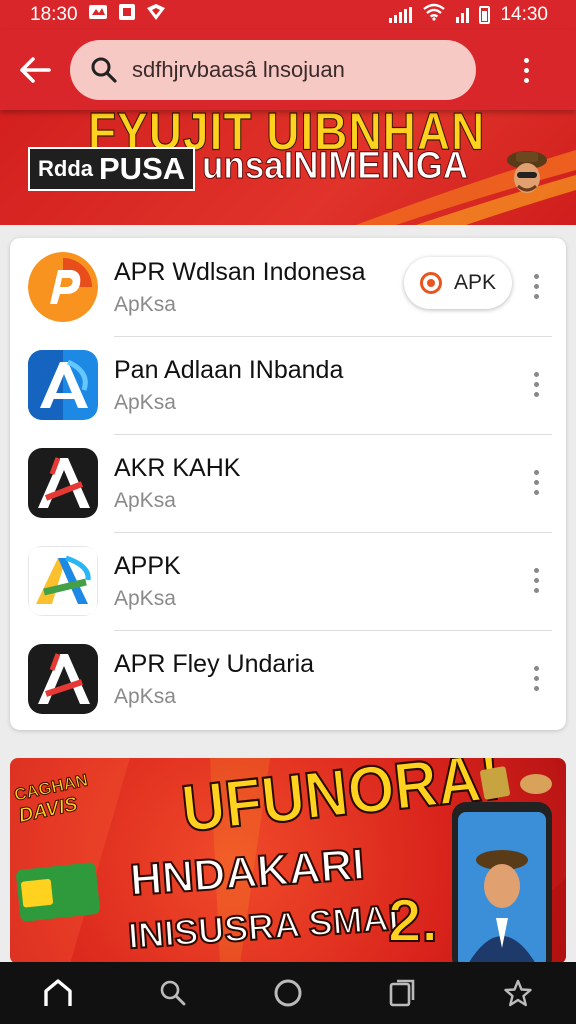 This screenshot has height=1024, width=576. Describe the element at coordinates (127, 15) in the screenshot. I see `app-notification-icon` at that location.